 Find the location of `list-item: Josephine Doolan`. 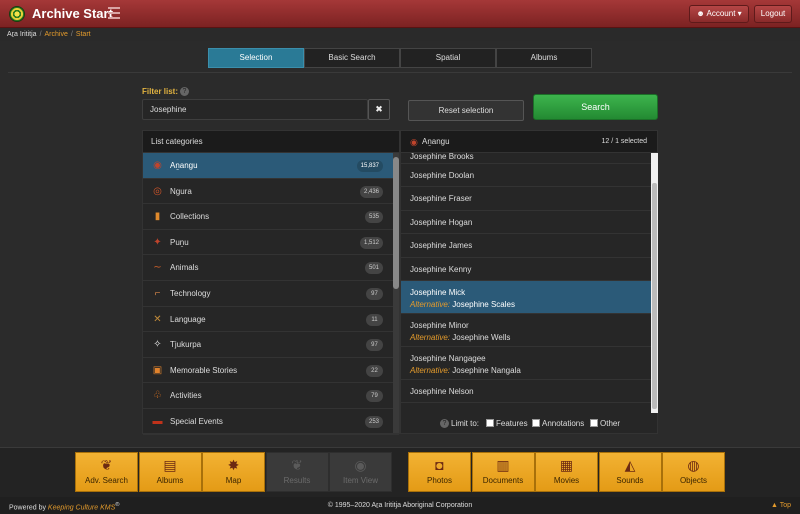

list-item: Josephine Doolan is located at coordinates (526, 176).